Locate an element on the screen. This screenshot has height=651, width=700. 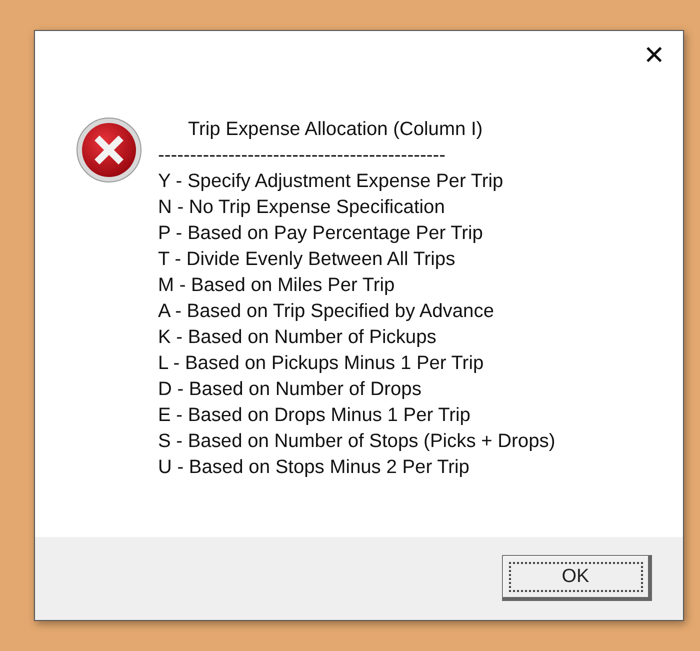
message-line: L - Based on Pickups Minus 1 Per Trip is located at coordinates (321, 364).